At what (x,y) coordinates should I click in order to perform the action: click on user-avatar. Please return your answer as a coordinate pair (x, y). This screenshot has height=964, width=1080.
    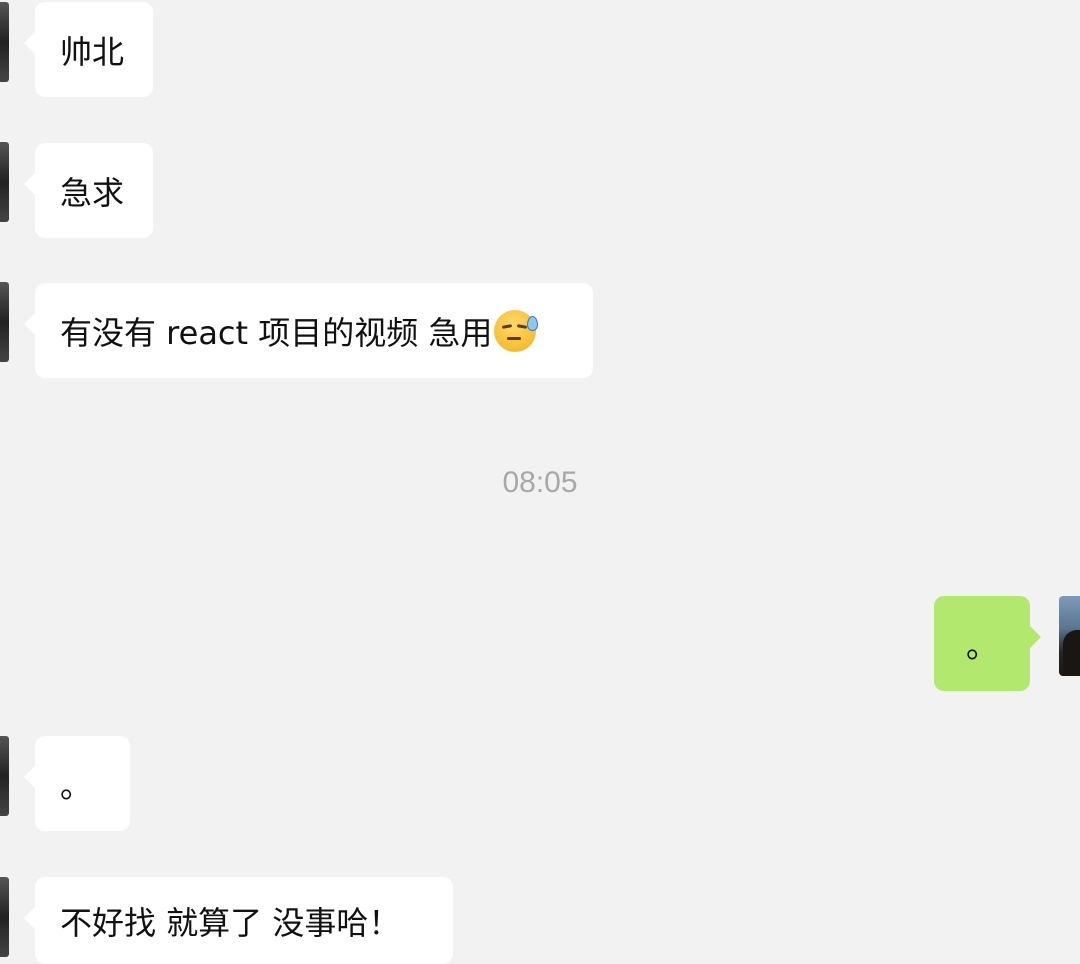
    Looking at the image, I should click on (1069, 636).